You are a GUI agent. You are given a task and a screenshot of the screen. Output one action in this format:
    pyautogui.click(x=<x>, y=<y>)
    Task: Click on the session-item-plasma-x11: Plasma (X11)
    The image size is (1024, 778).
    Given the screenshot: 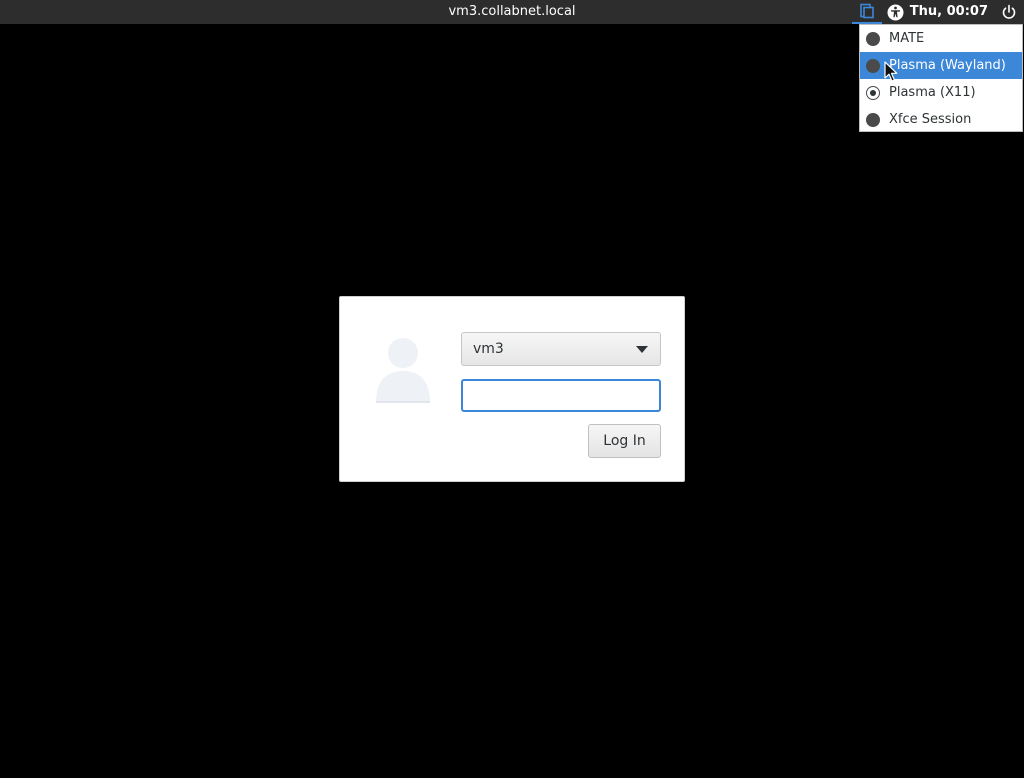 What is the action you would take?
    pyautogui.click(x=941, y=92)
    